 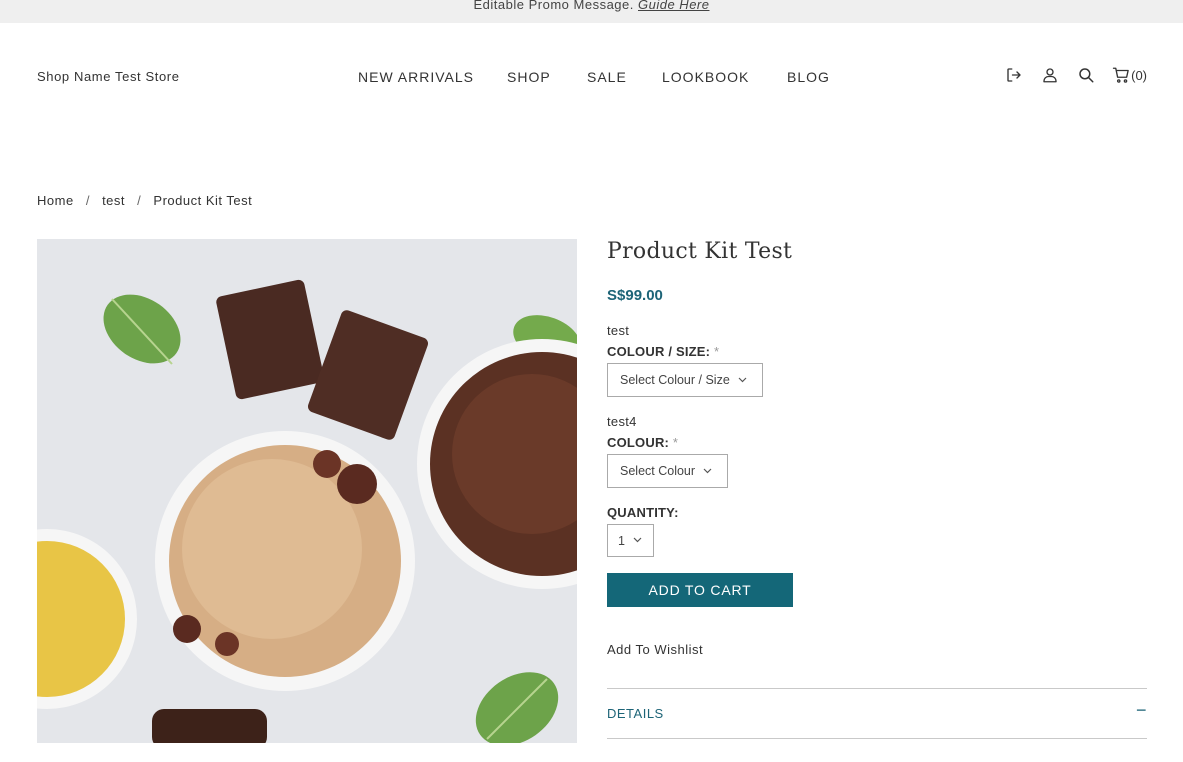 What do you see at coordinates (700, 251) in the screenshot?
I see `product-title: Product Kit Test` at bounding box center [700, 251].